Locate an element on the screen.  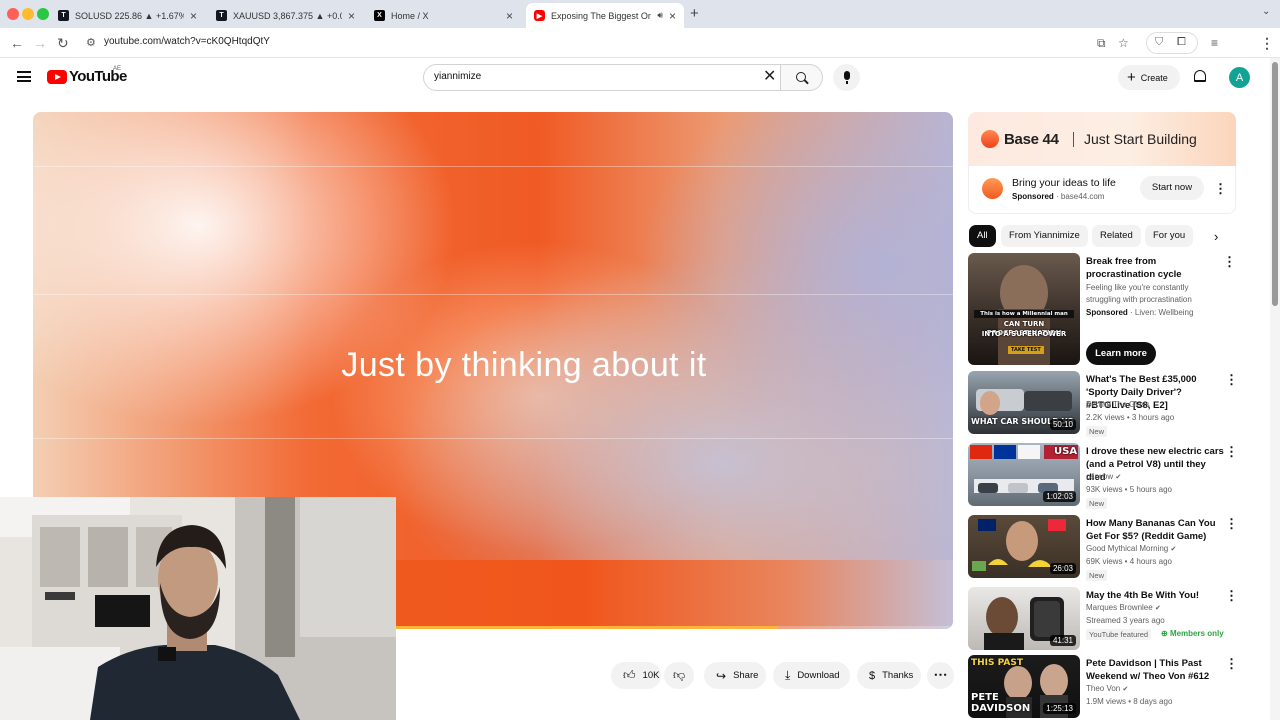
youtube-header: YouTube AE yiannimize ✕ + Create A is located at coordinates (635, 78).